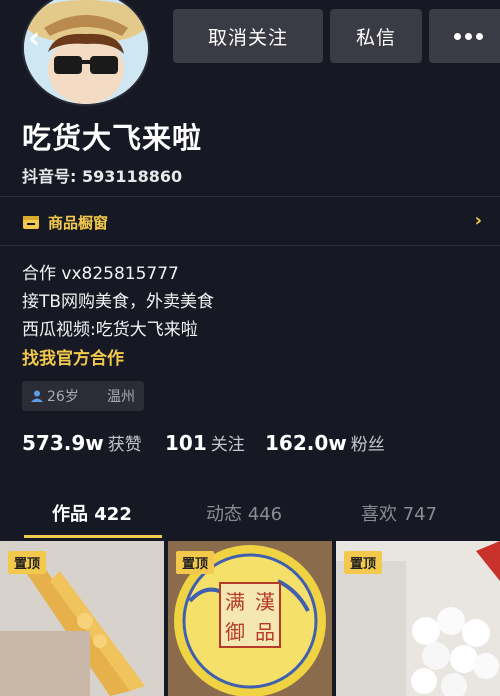 This screenshot has height=696, width=500. Describe the element at coordinates (250, 618) in the screenshot. I see `video-thumbnail: 满 漢 御 品 置顶` at that location.